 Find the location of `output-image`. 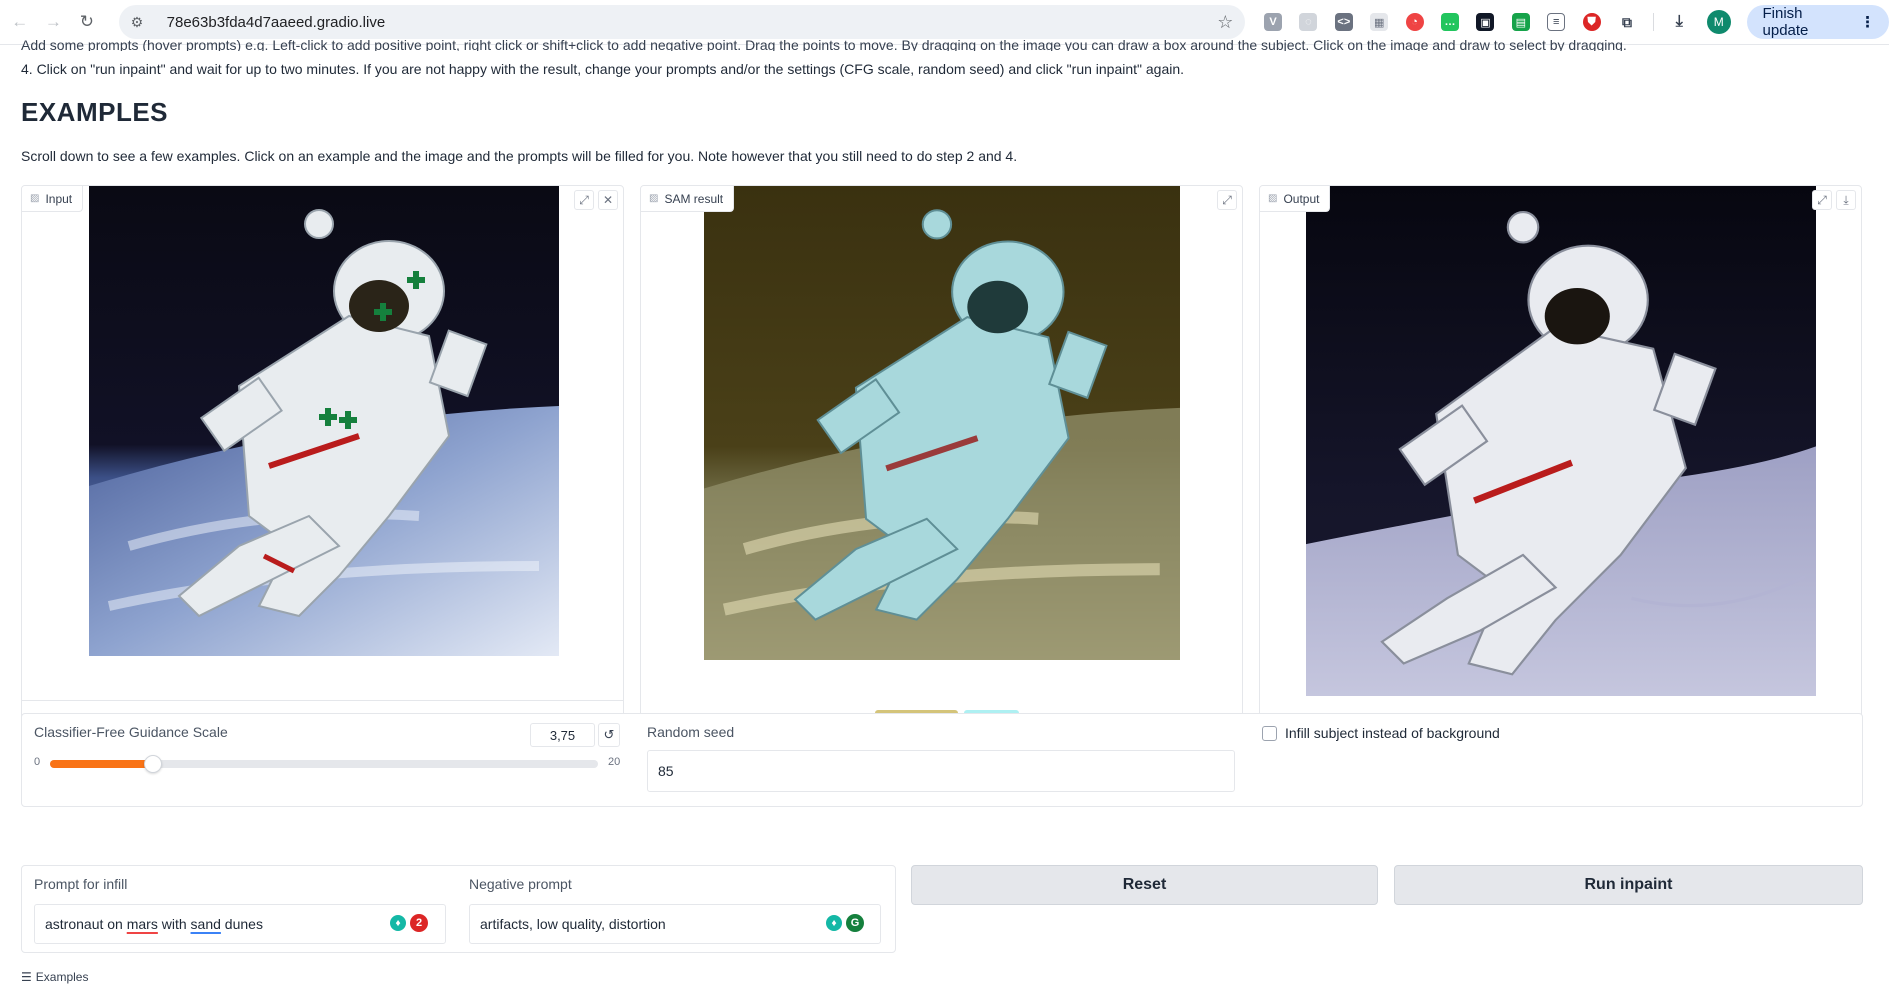

output-image is located at coordinates (1561, 441).